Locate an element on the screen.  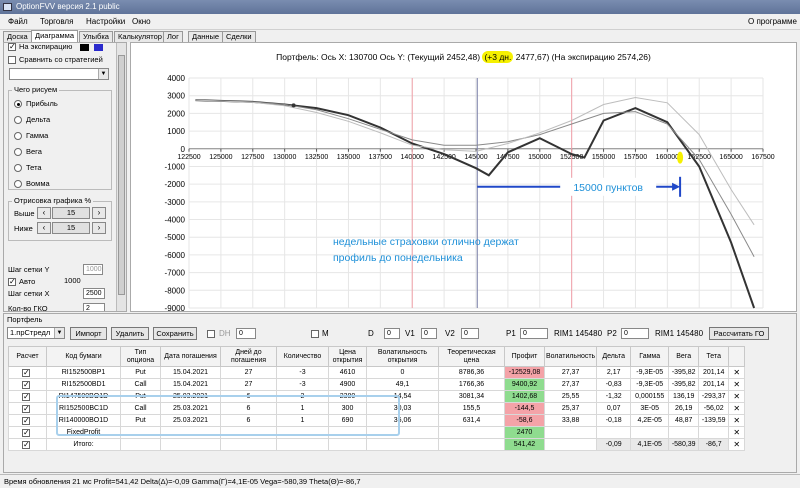
column-header: Гамма is located at coordinates (650, 356).